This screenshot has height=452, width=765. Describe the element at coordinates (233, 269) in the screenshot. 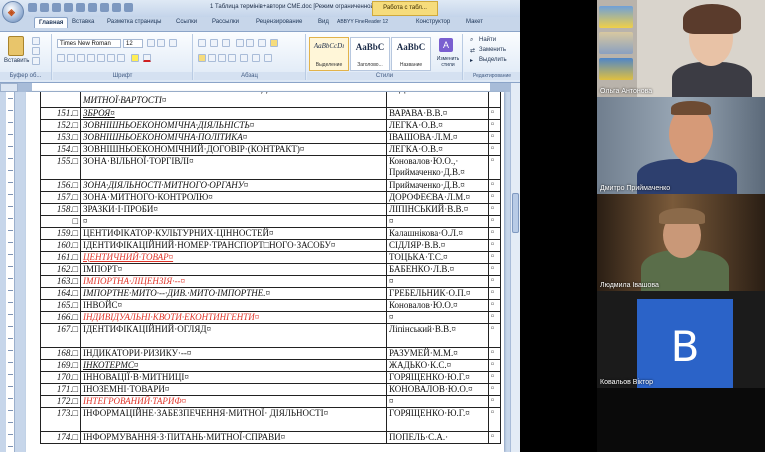

I see `term-cell: ІМПОРТ¤` at that location.